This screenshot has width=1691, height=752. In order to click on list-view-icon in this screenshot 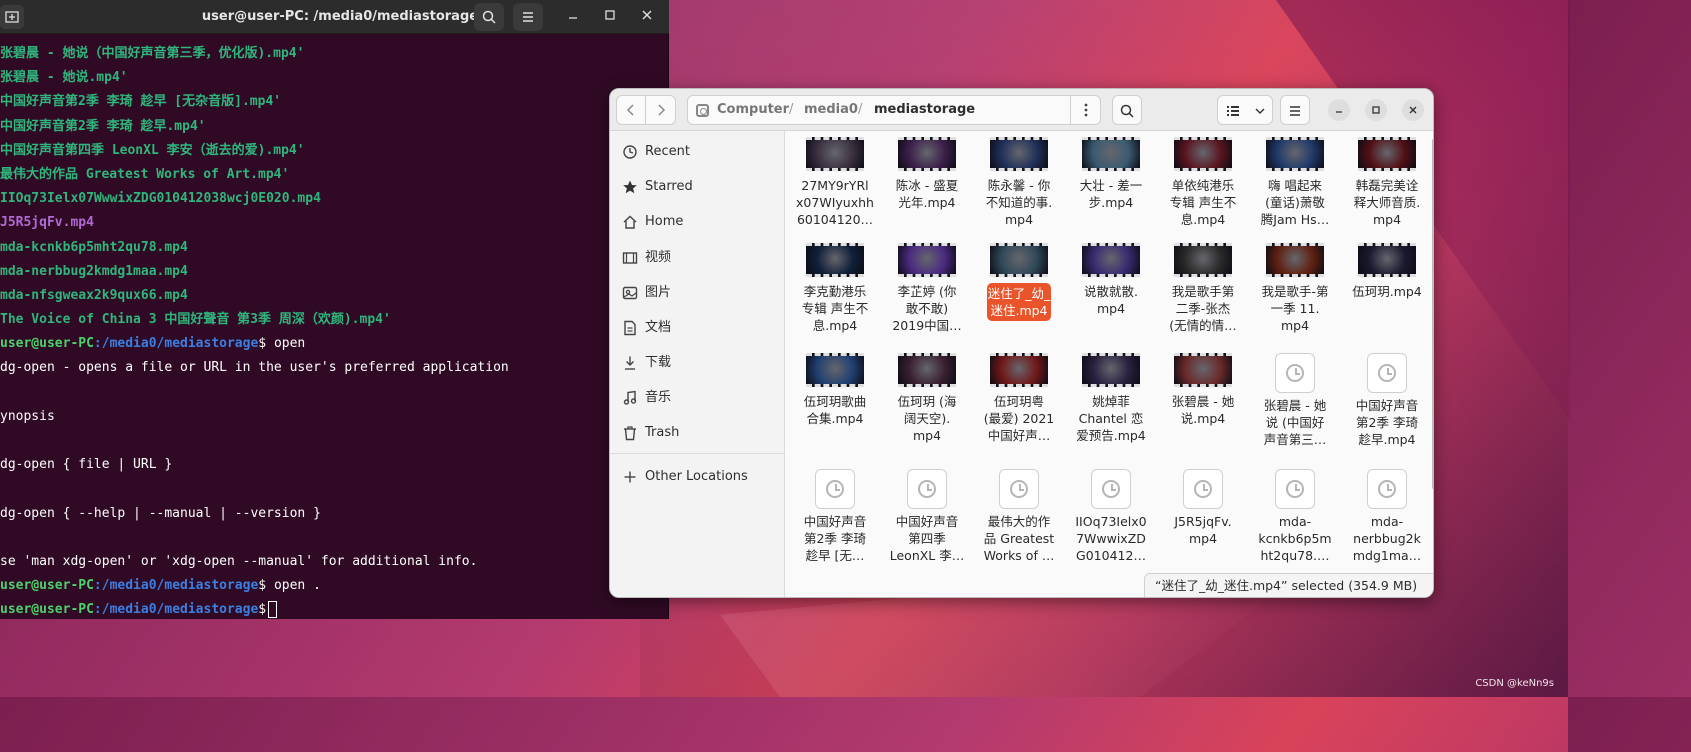, I will do `click(1233, 111)`.